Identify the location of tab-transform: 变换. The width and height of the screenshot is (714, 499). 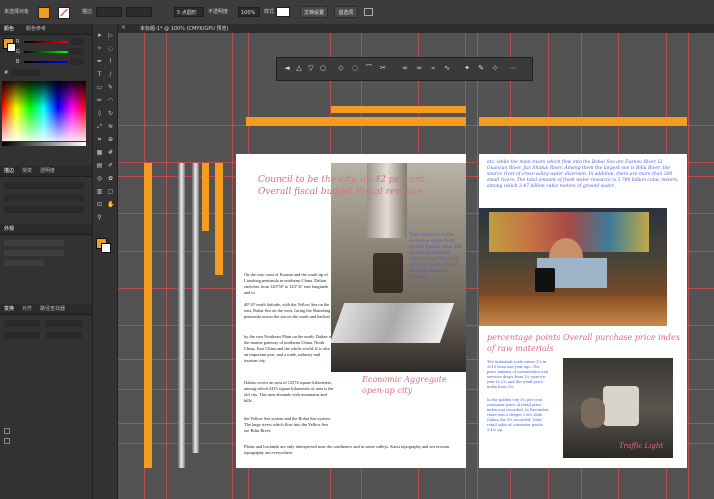
(9, 308).